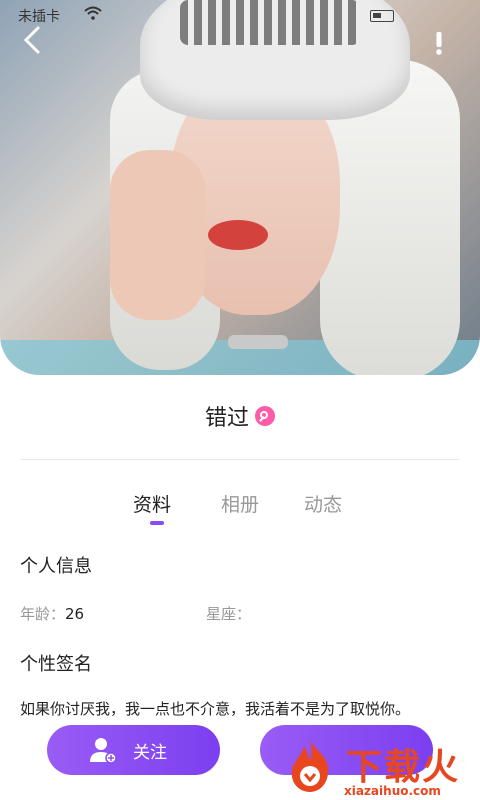 This screenshot has height=800, width=480. What do you see at coordinates (152, 503) in the screenshot?
I see `tab-profile-info: 资料` at bounding box center [152, 503].